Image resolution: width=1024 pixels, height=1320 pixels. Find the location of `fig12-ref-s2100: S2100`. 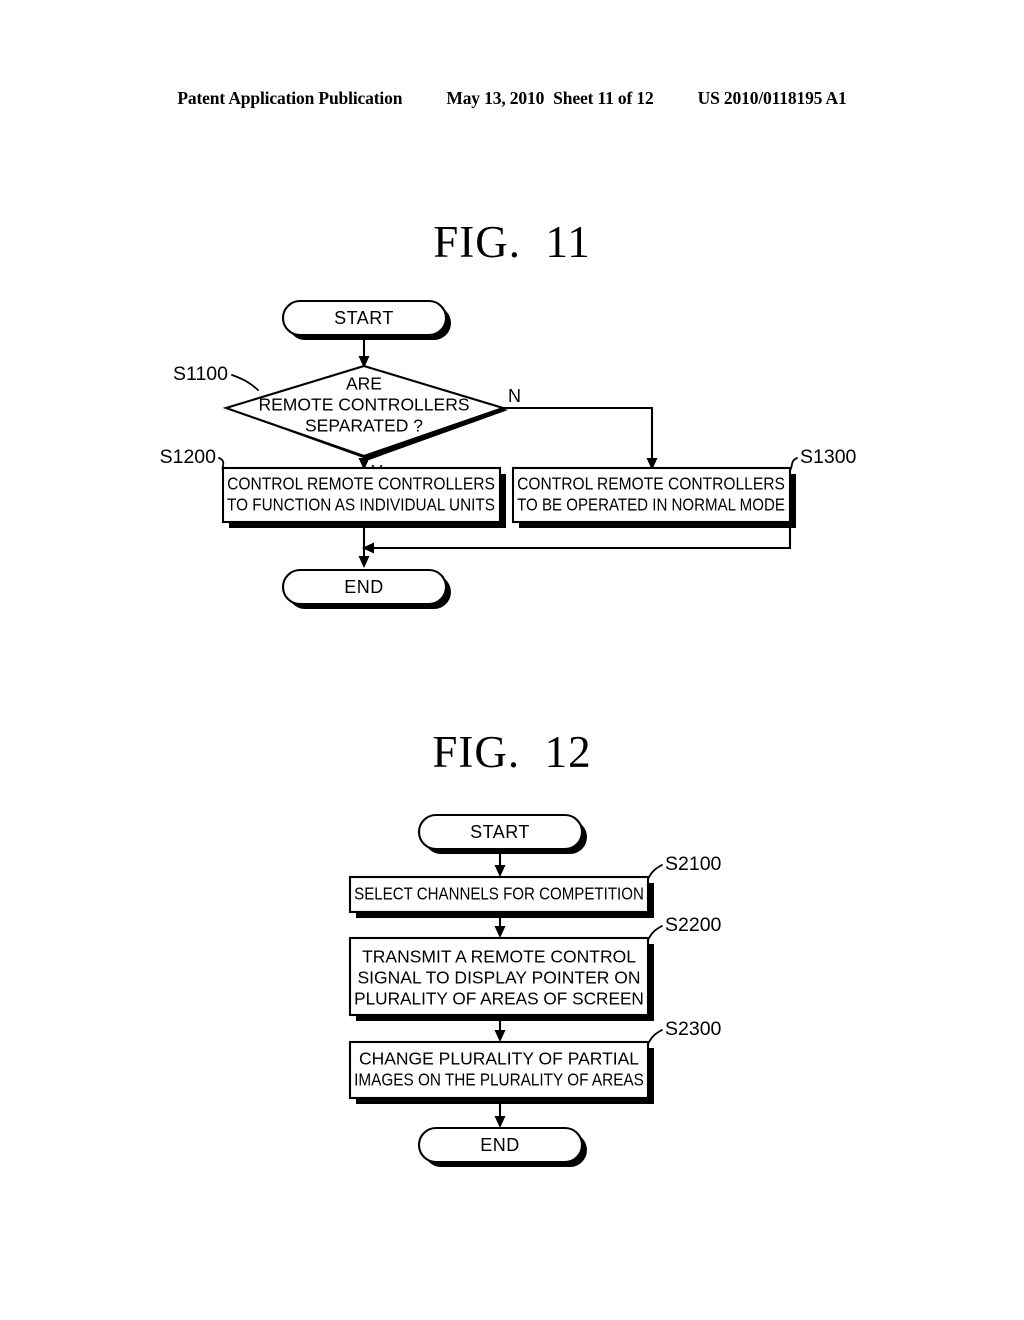

fig12-ref-s2100: S2100 is located at coordinates (684, 866).